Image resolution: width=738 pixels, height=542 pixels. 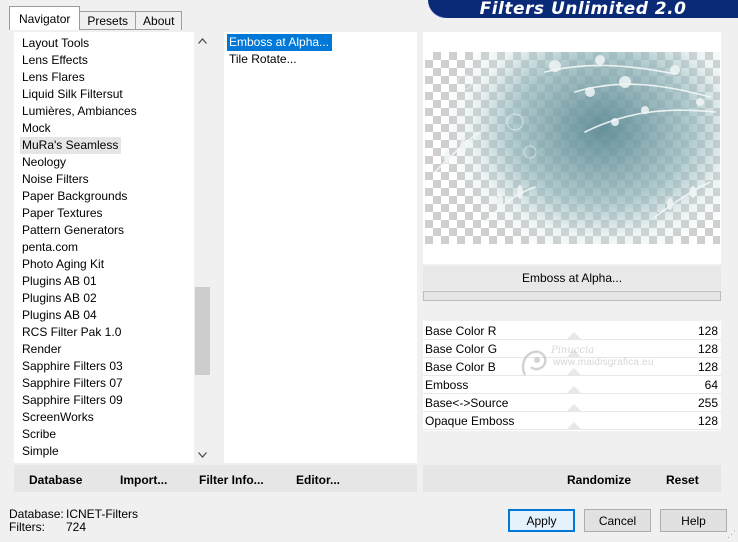 What do you see at coordinates (56, 43) in the screenshot?
I see `list-item: Layout Tools` at bounding box center [56, 43].